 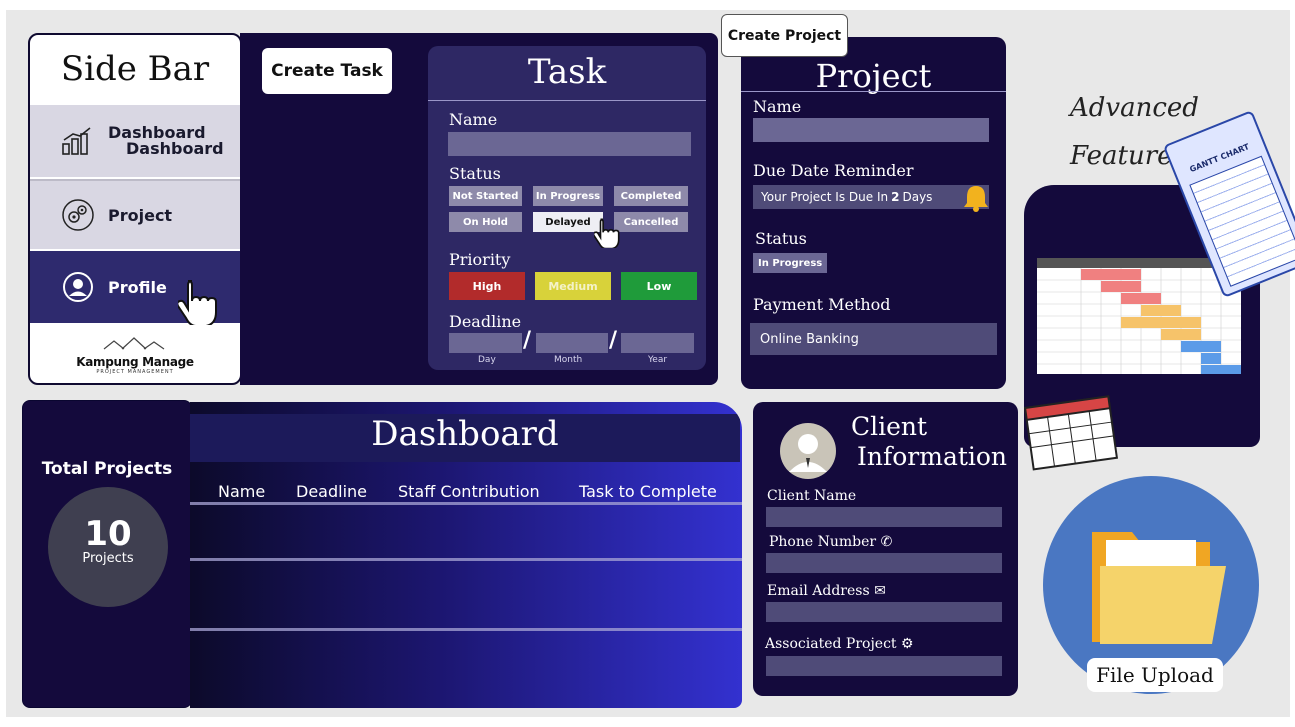 What do you see at coordinates (825, 197) in the screenshot?
I see `due-text-prefix: Your Project Is Due In` at bounding box center [825, 197].